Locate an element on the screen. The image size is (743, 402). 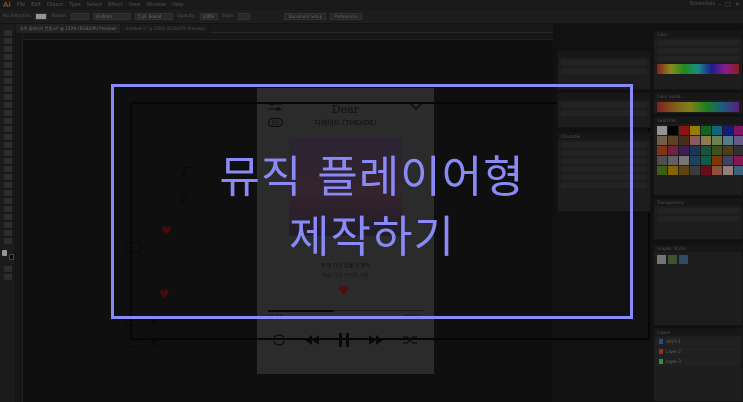
paintbrush-tool-icon is located at coordinates (8, 97).